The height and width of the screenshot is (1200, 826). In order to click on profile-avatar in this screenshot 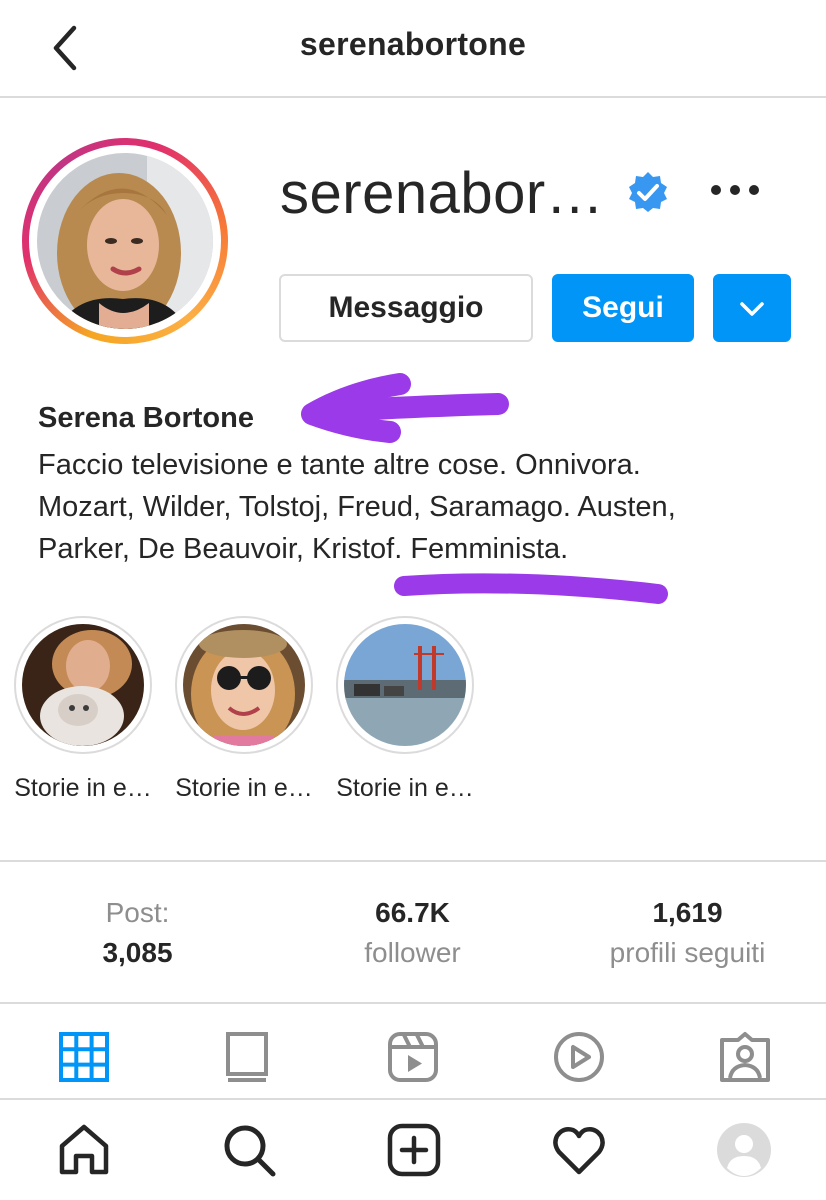, I will do `click(125, 241)`.